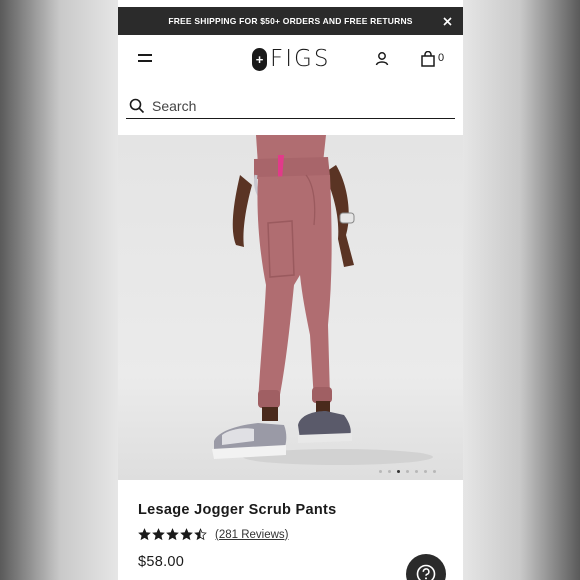 This screenshot has width=580, height=580. Describe the element at coordinates (161, 562) in the screenshot. I see `product-price: $58.00` at that location.